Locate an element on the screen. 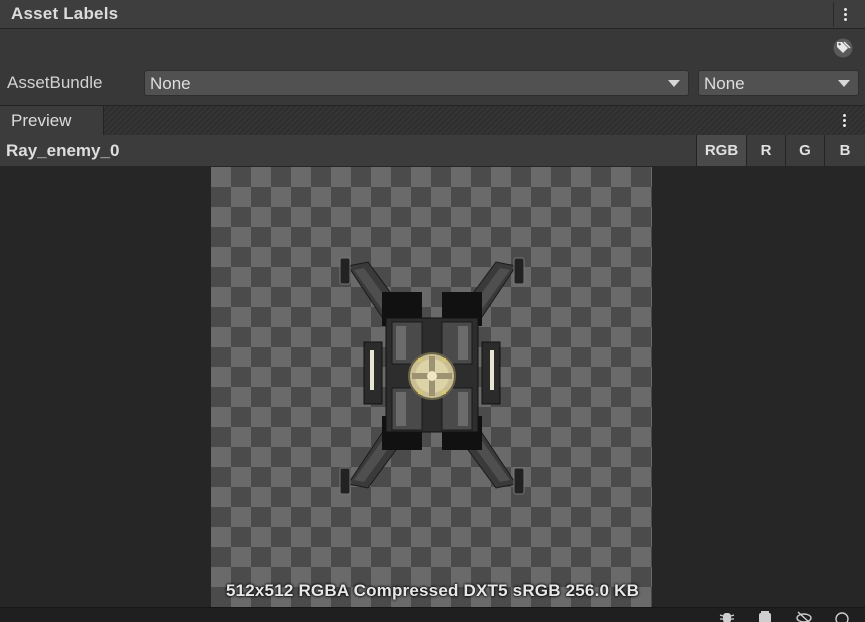 The height and width of the screenshot is (622, 865). asset-labels-header: Asset Labels is located at coordinates (432, 14).